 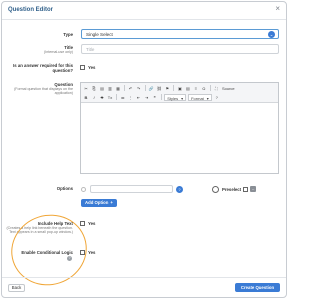 What do you see at coordinates (216, 88) in the screenshot?
I see `maximize-icon: ⛶` at bounding box center [216, 88].